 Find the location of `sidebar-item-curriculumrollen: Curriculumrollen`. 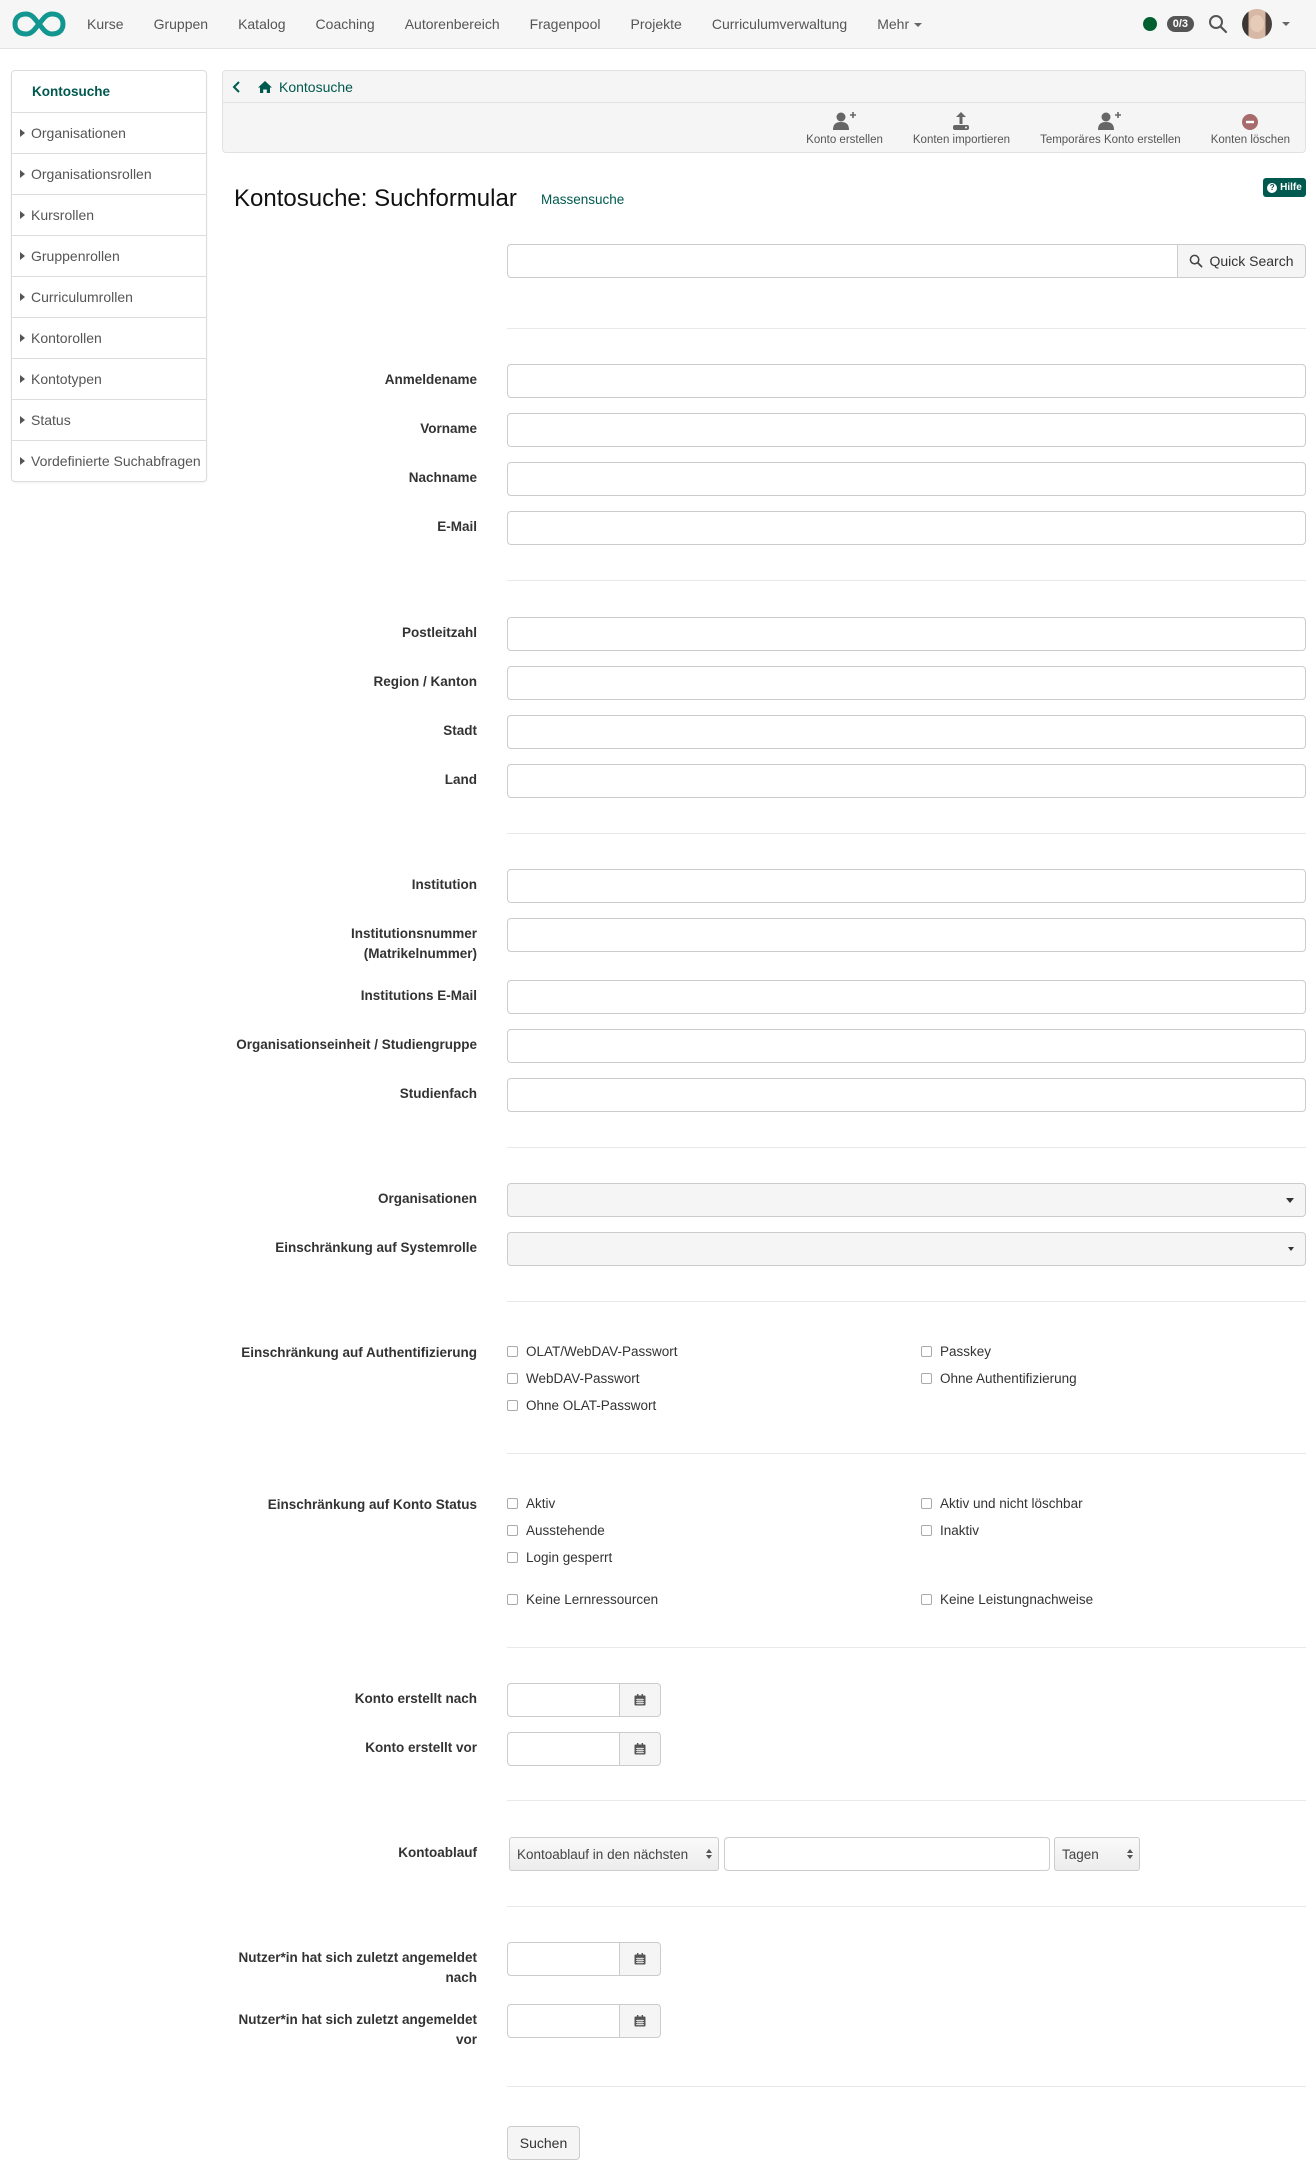

sidebar-item-curriculumrollen: Curriculumrollen is located at coordinates (109, 296).